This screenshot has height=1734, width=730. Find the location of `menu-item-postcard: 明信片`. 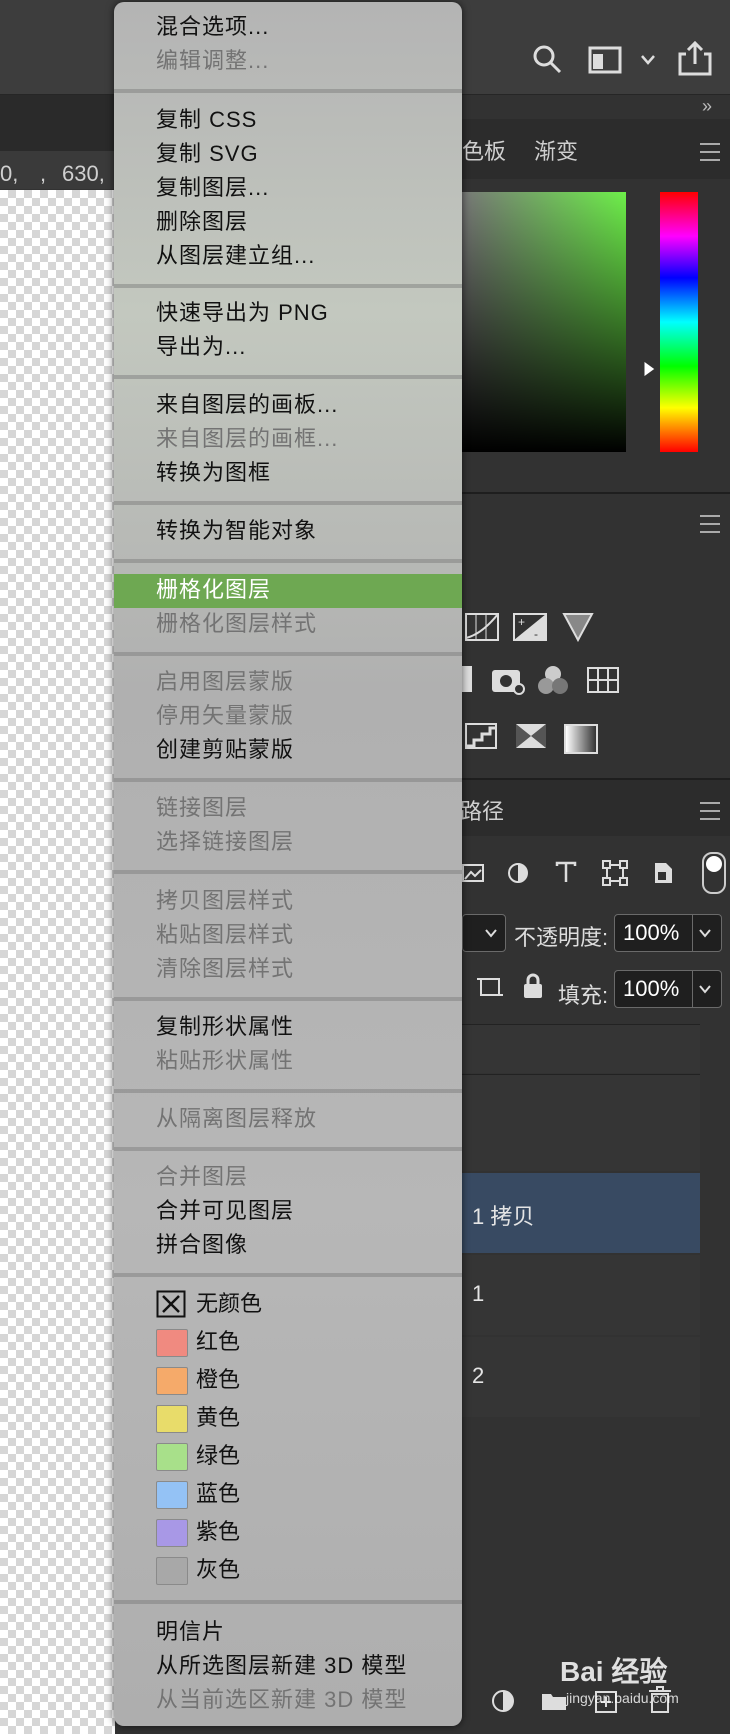

menu-item-postcard: 明信片 is located at coordinates (190, 1632).